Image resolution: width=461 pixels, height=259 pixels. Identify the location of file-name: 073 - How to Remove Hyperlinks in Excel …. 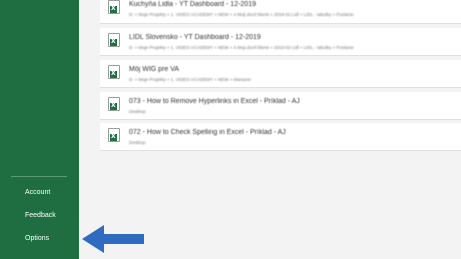
(214, 101).